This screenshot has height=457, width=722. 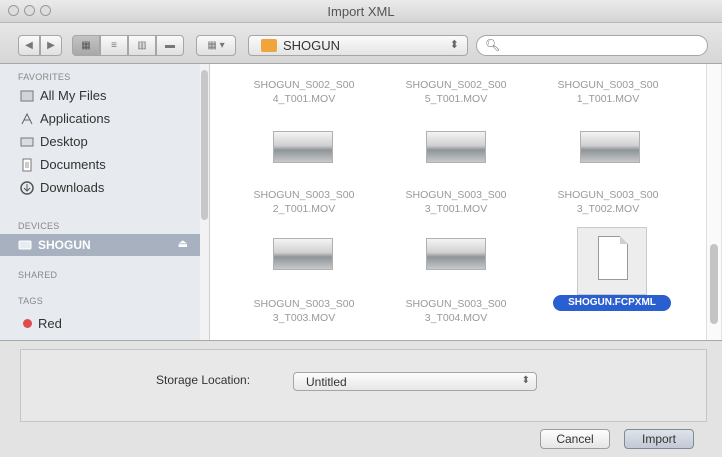 I want to click on file-item: SHOGUN_S003_S00 3_T001.MOV, so click(x=456, y=202).